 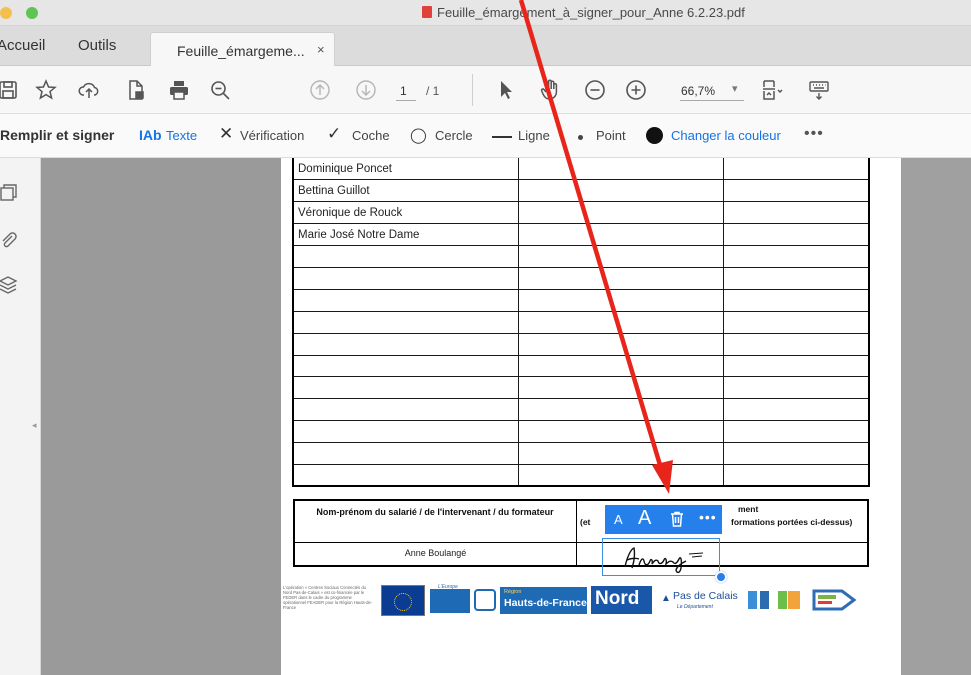 What do you see at coordinates (735, 88) in the screenshot?
I see `zoom-dropdown-caret: ▾` at bounding box center [735, 88].